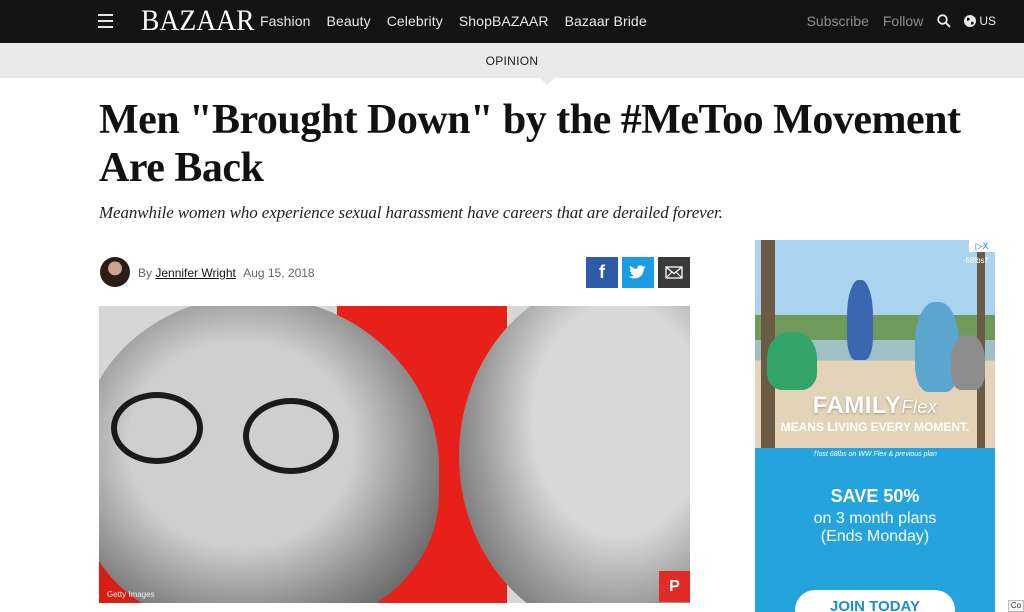 This screenshot has height=612, width=1024. What do you see at coordinates (944, 21) in the screenshot?
I see `search-icon` at bounding box center [944, 21].